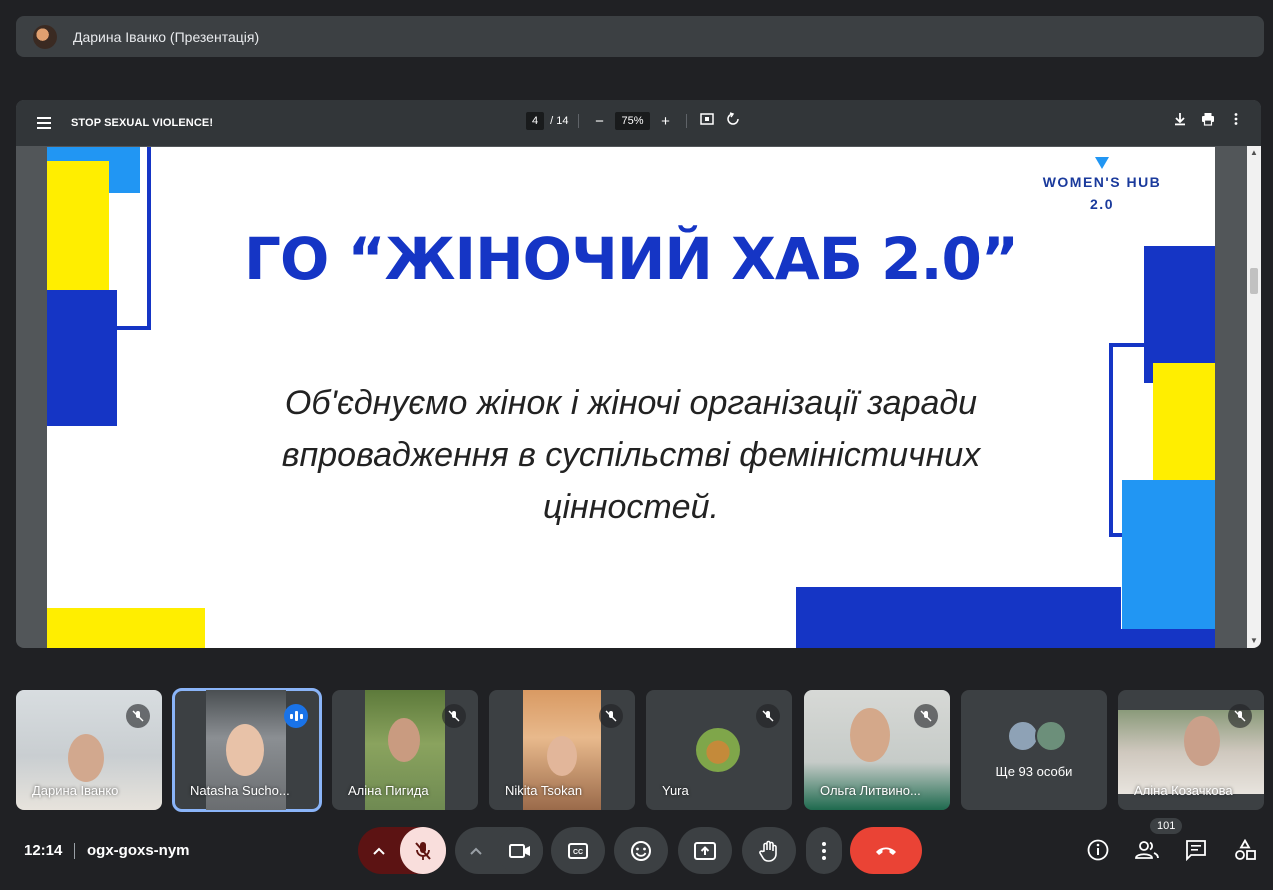  I want to click on hang-up-icon, so click(886, 851).